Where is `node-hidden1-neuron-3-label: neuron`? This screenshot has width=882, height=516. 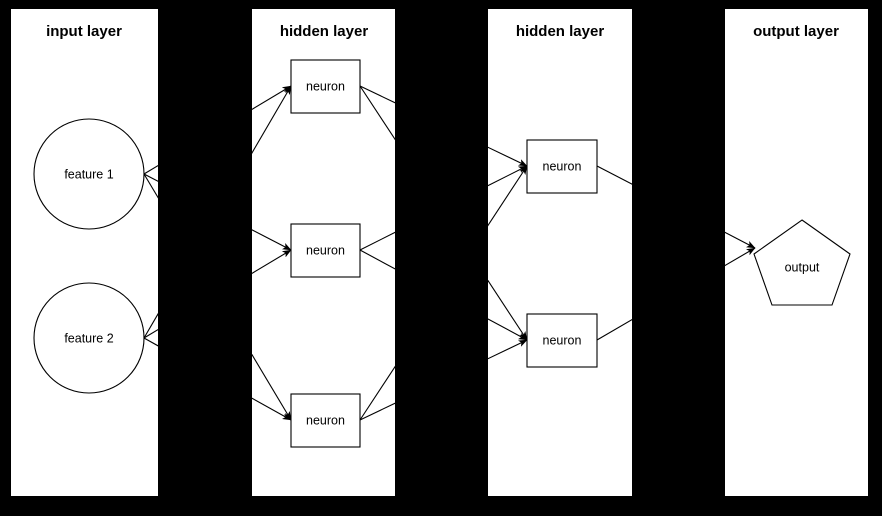
node-hidden1-neuron-3-label: neuron is located at coordinates (325, 420).